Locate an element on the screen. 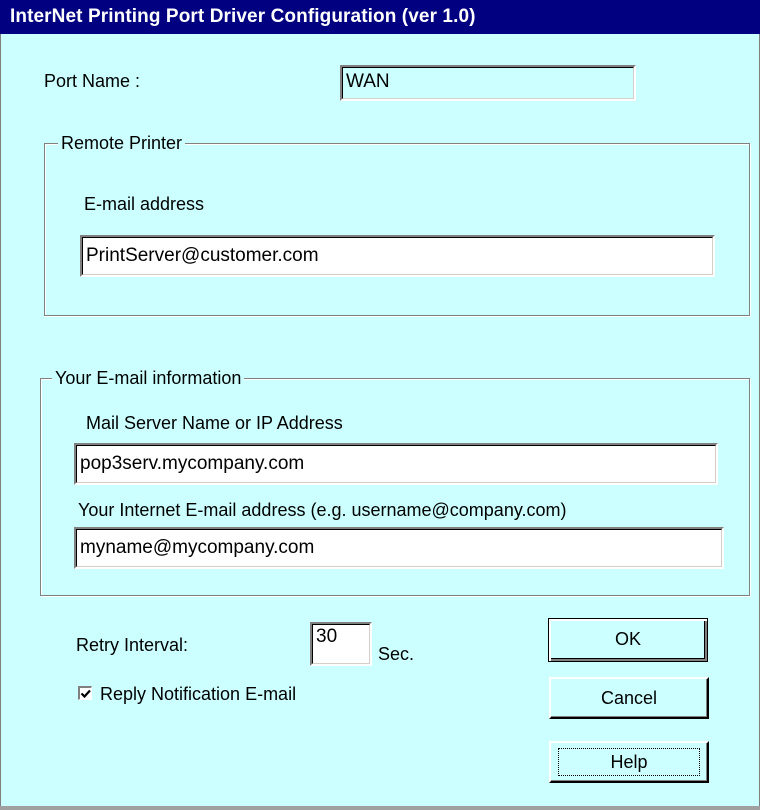 This screenshot has width=760, height=810. your-address-value: myname@mycompany.com is located at coordinates (197, 547).